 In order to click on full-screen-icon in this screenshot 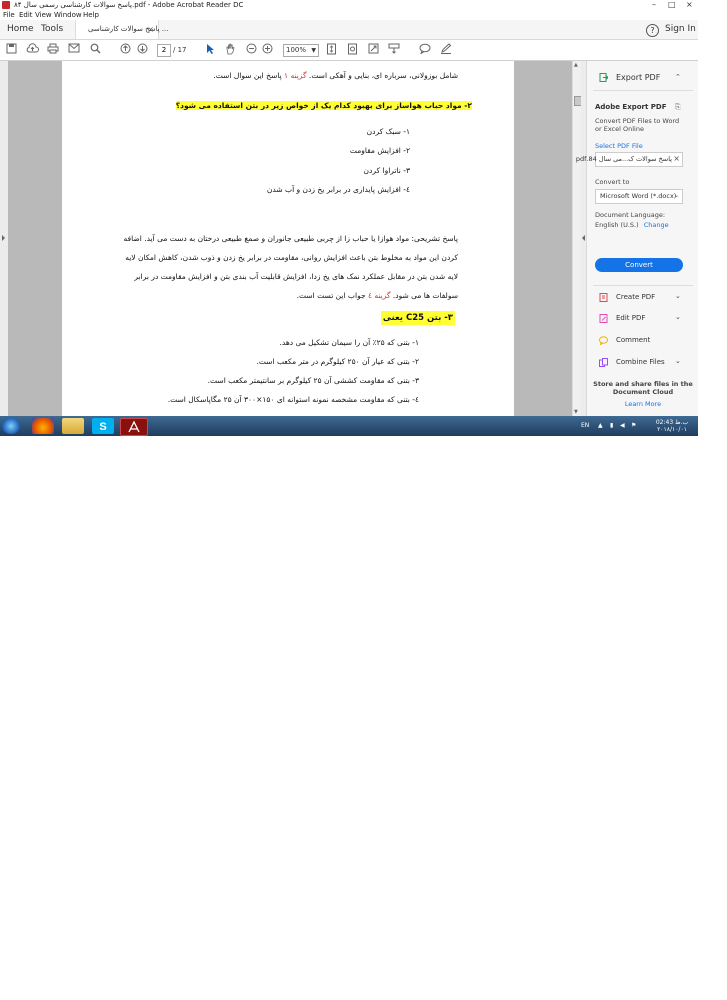, I will do `click(373, 50)`.